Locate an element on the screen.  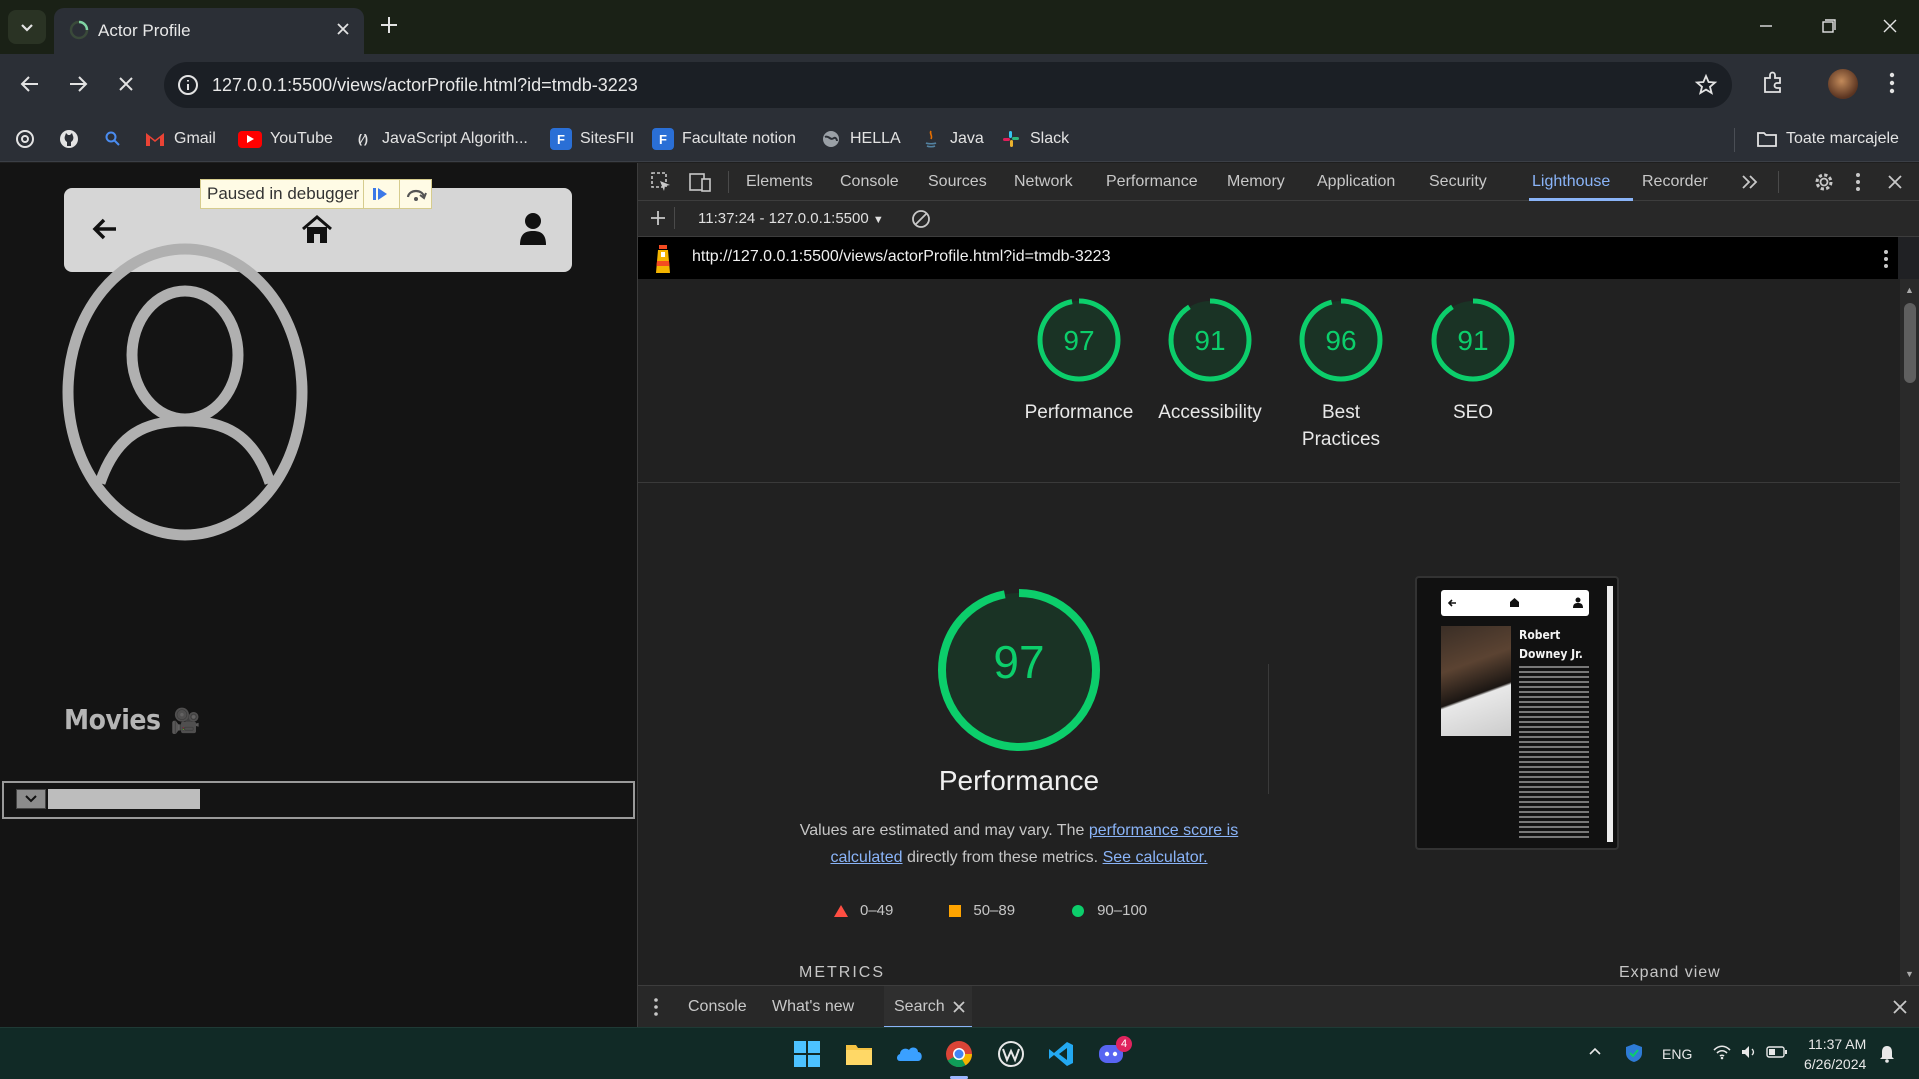
site-info-icon is located at coordinates (188, 85).